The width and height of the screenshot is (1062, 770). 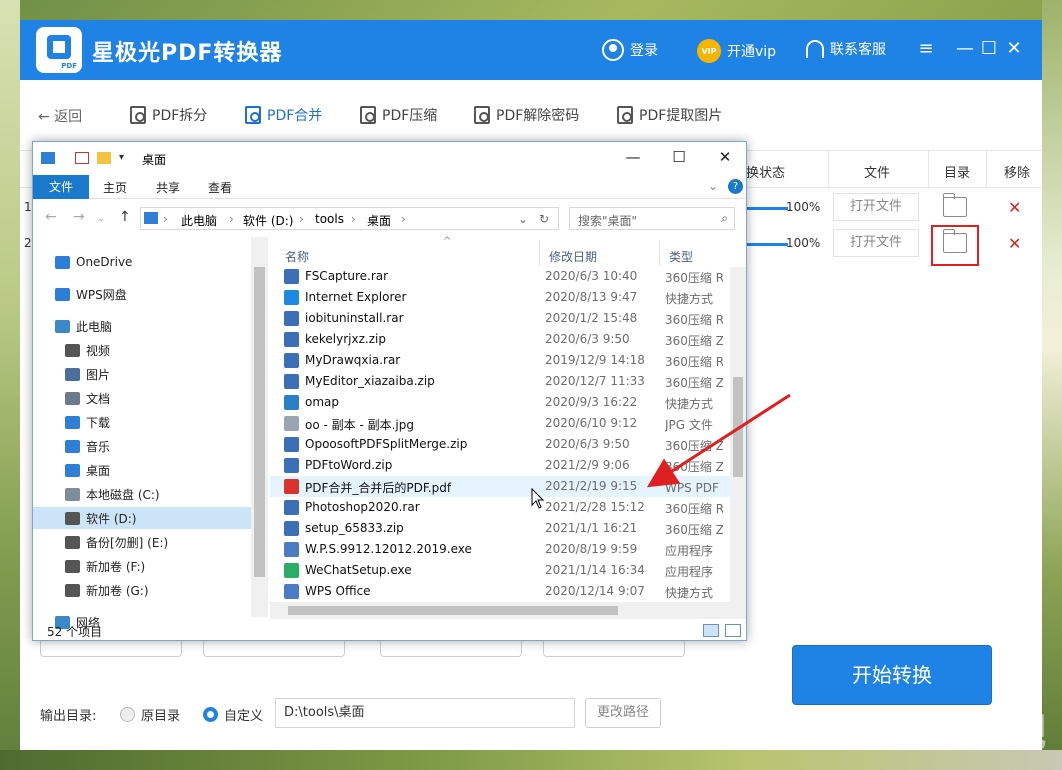 What do you see at coordinates (199, 220) in the screenshot?
I see `crumb-this-pc: 此电脑` at bounding box center [199, 220].